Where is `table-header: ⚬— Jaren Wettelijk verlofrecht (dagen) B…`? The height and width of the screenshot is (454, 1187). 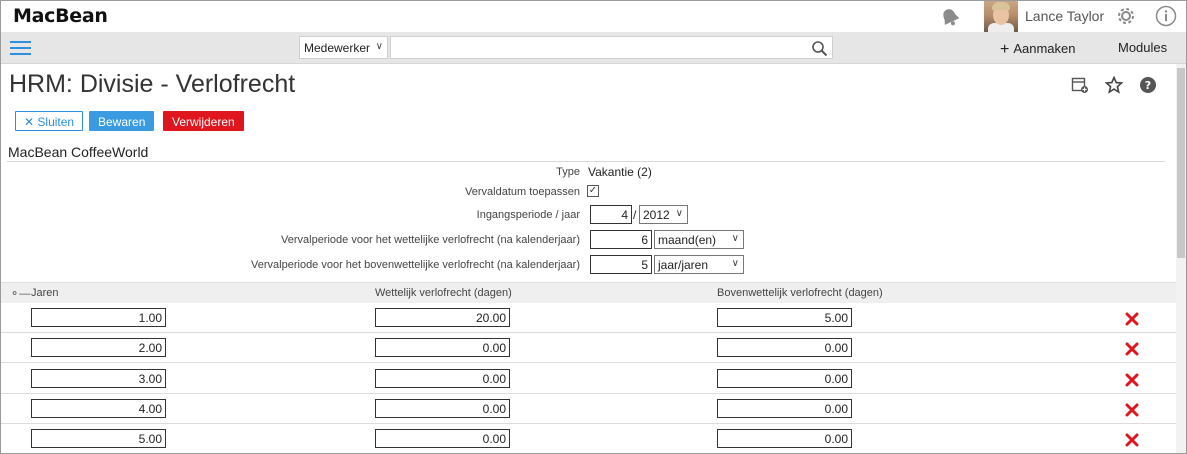
table-header: ⚬— Jaren Wettelijk verlofrecht (dagen) B… is located at coordinates (588, 292).